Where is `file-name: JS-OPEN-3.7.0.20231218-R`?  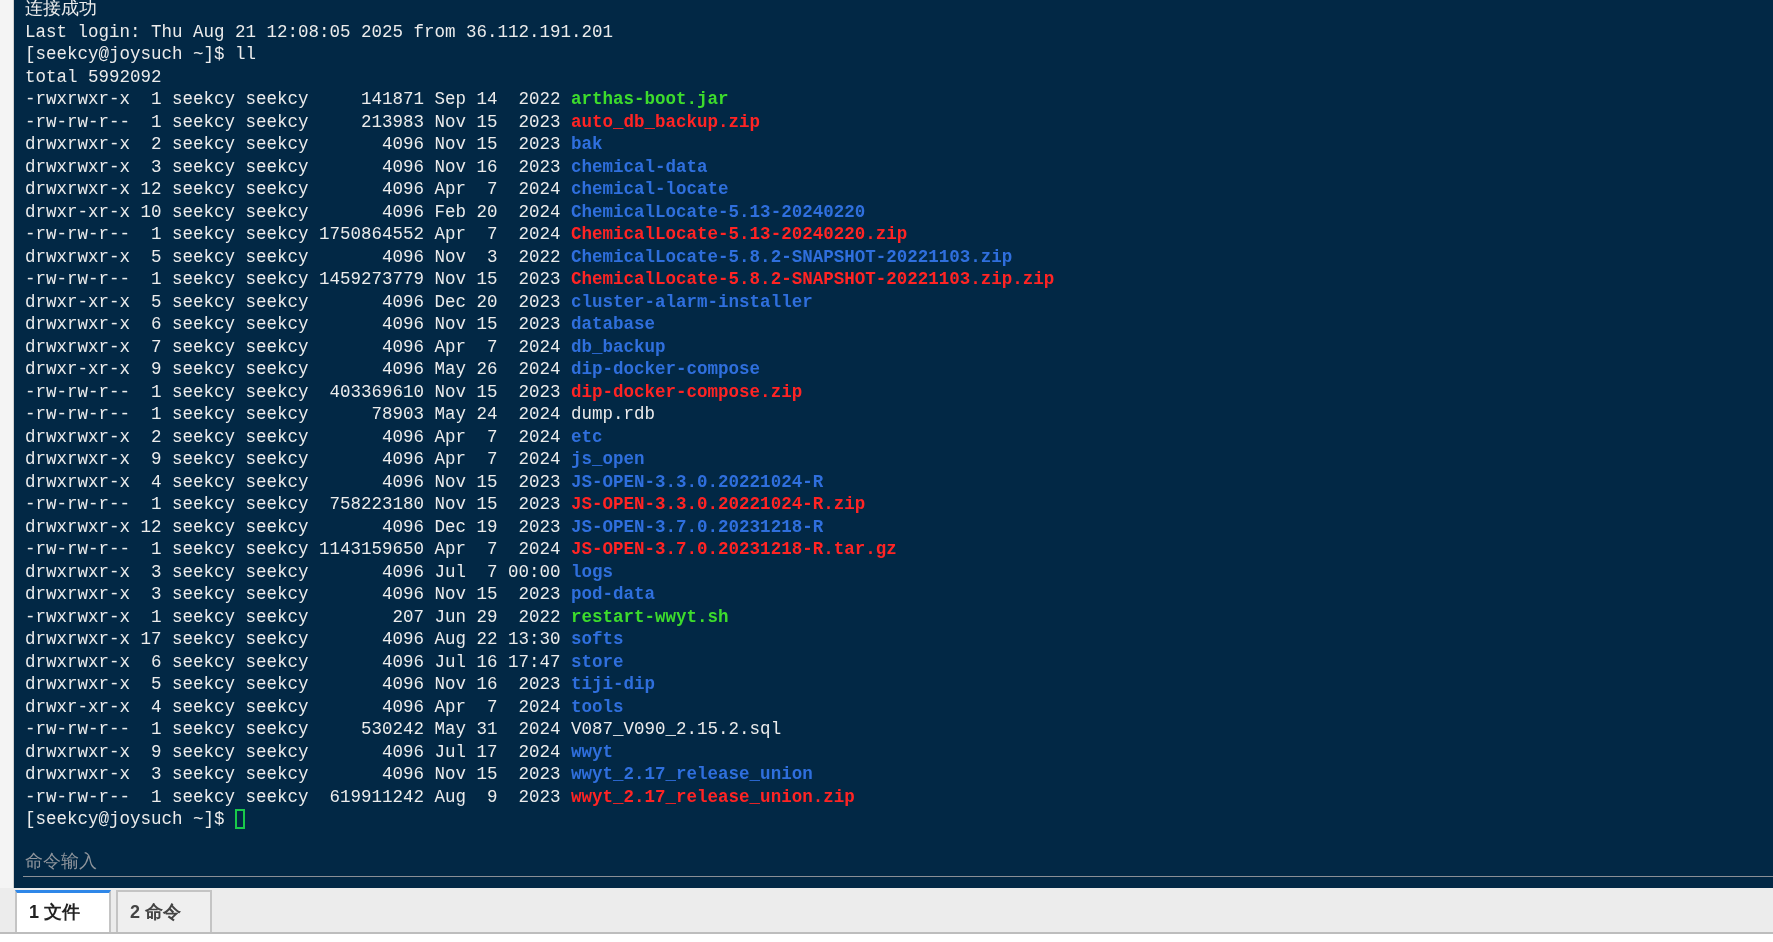
file-name: JS-OPEN-3.7.0.20231218-R is located at coordinates (697, 527).